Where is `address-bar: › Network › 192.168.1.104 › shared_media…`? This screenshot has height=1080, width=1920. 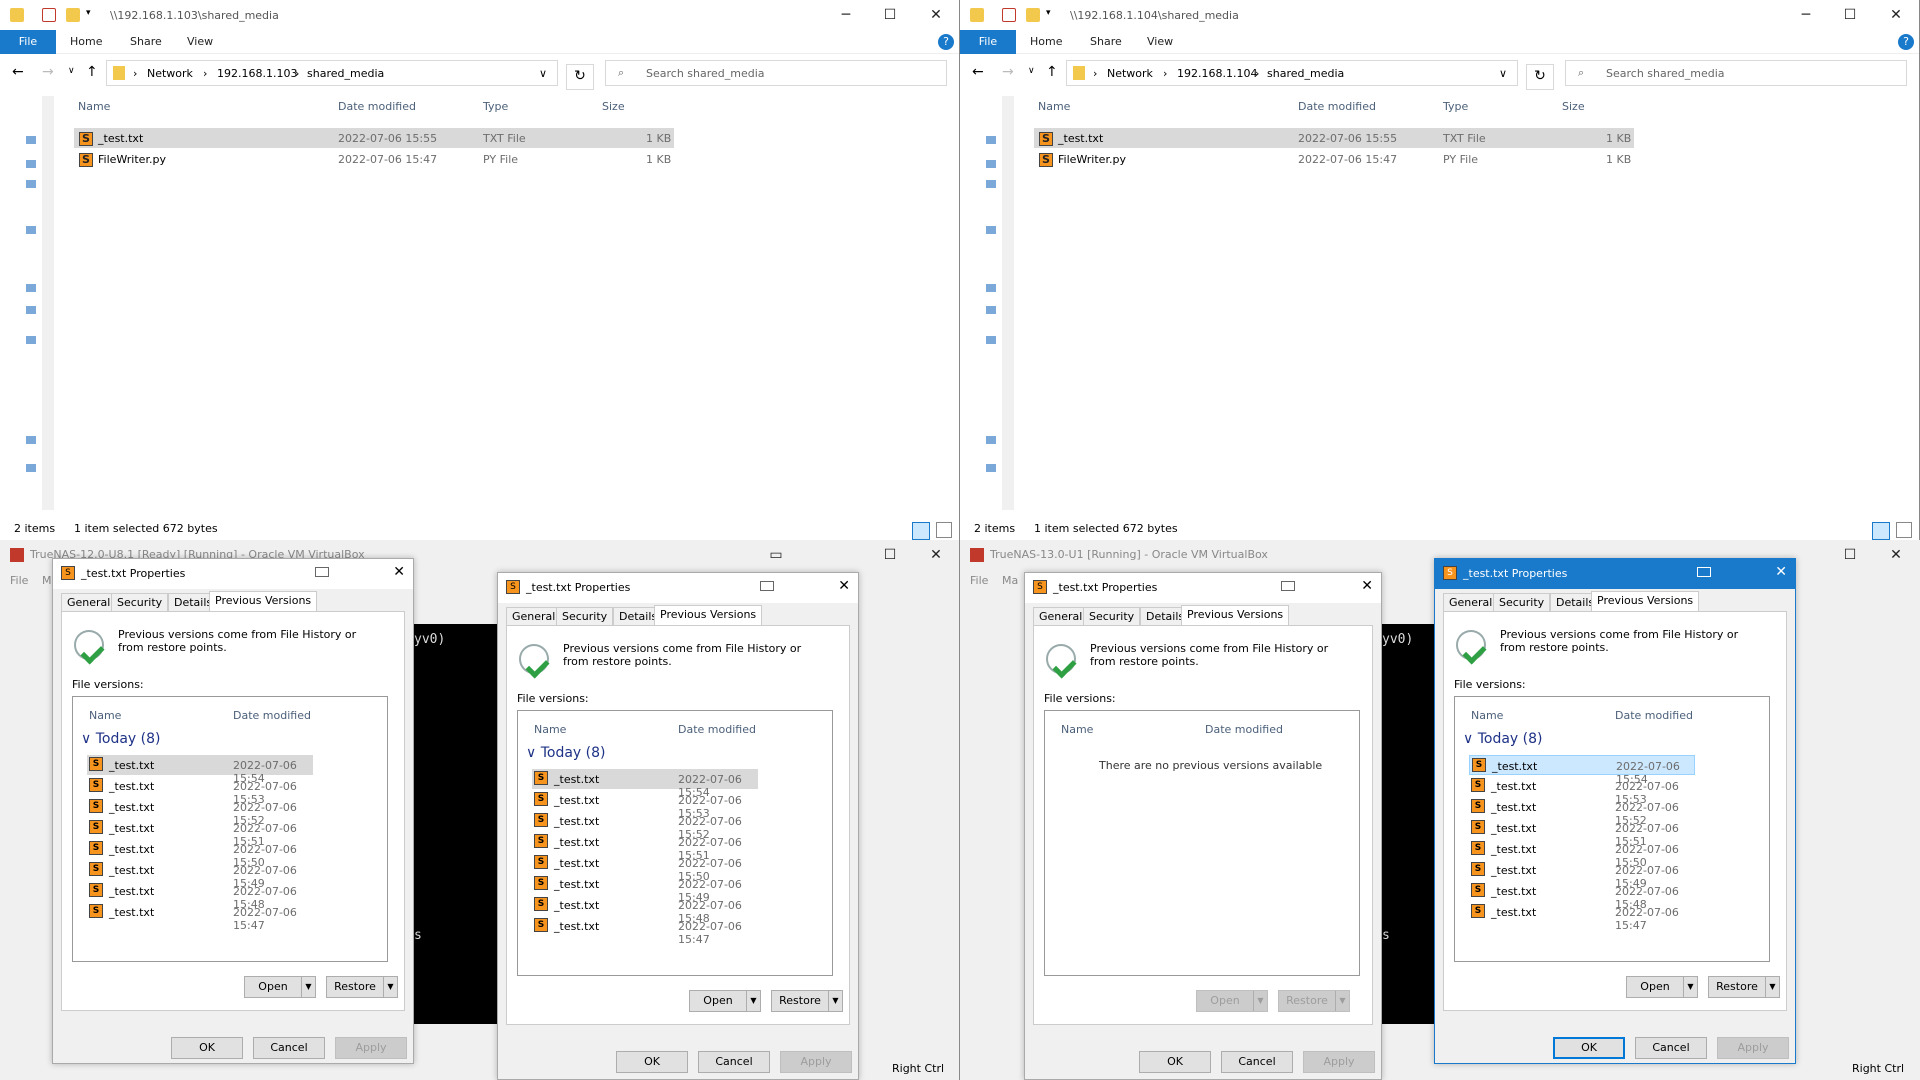 address-bar: › Network › 192.168.1.104 › shared_media… is located at coordinates (1292, 73).